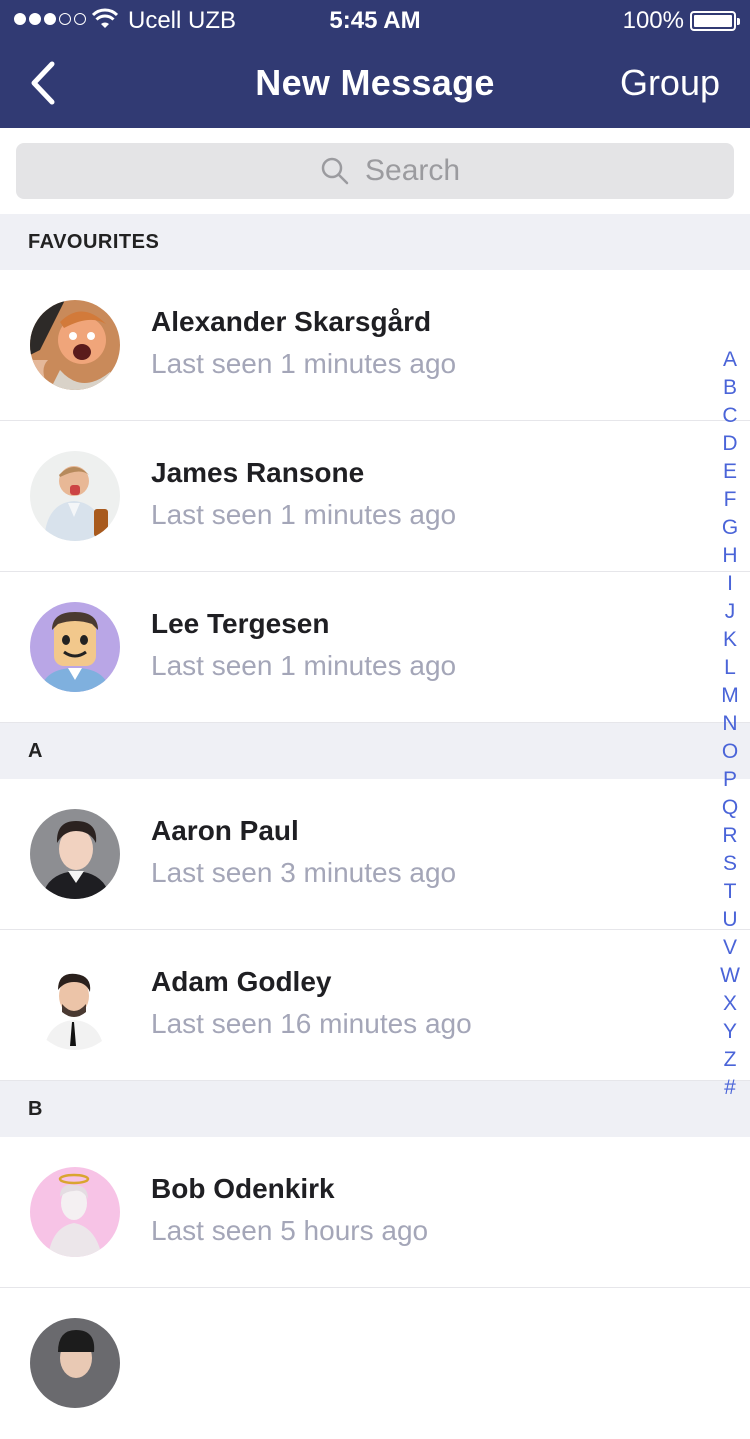  I want to click on section-header-b: B, so click(375, 1109).